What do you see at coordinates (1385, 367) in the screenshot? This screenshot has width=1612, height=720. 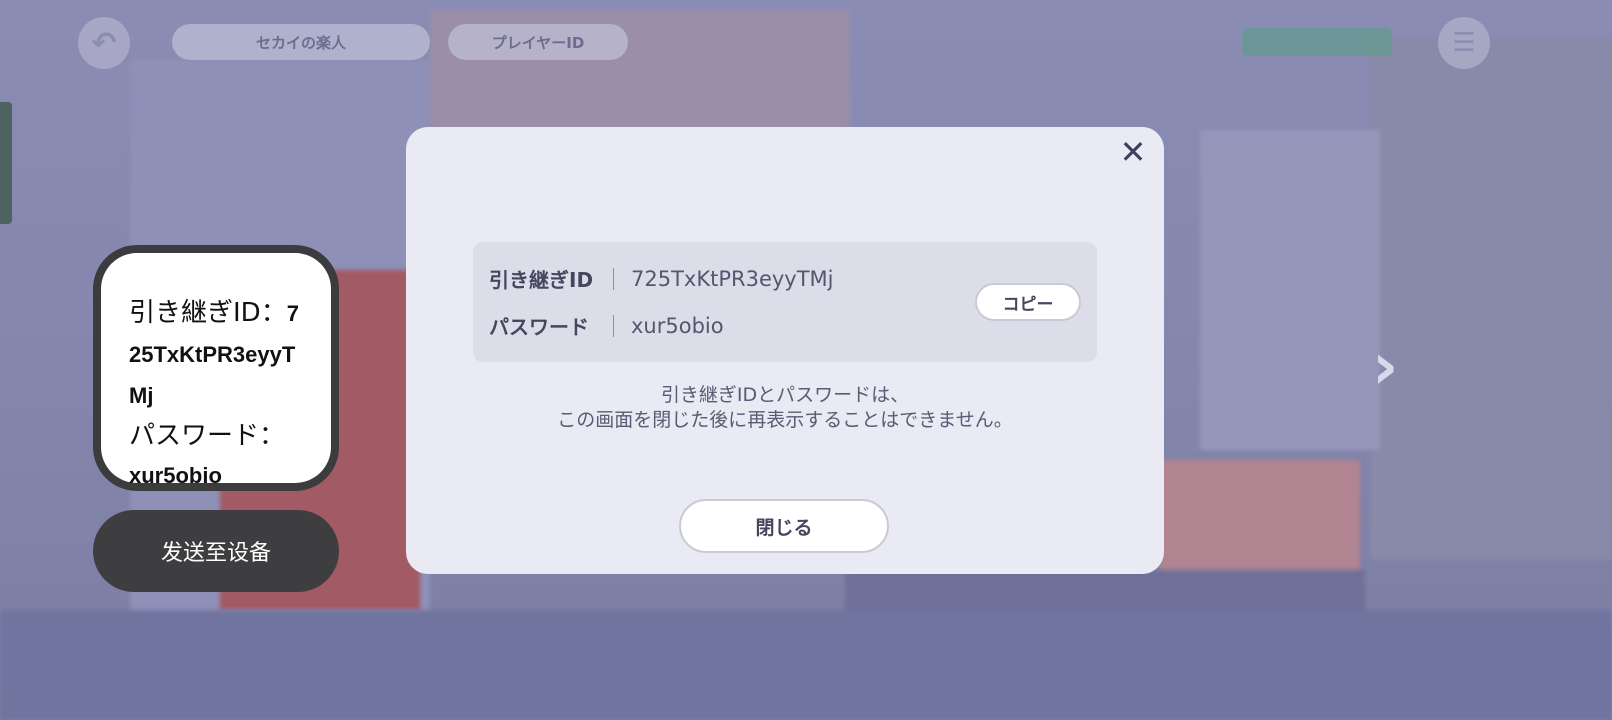 I see `chevron-right-icon: ›` at bounding box center [1385, 367].